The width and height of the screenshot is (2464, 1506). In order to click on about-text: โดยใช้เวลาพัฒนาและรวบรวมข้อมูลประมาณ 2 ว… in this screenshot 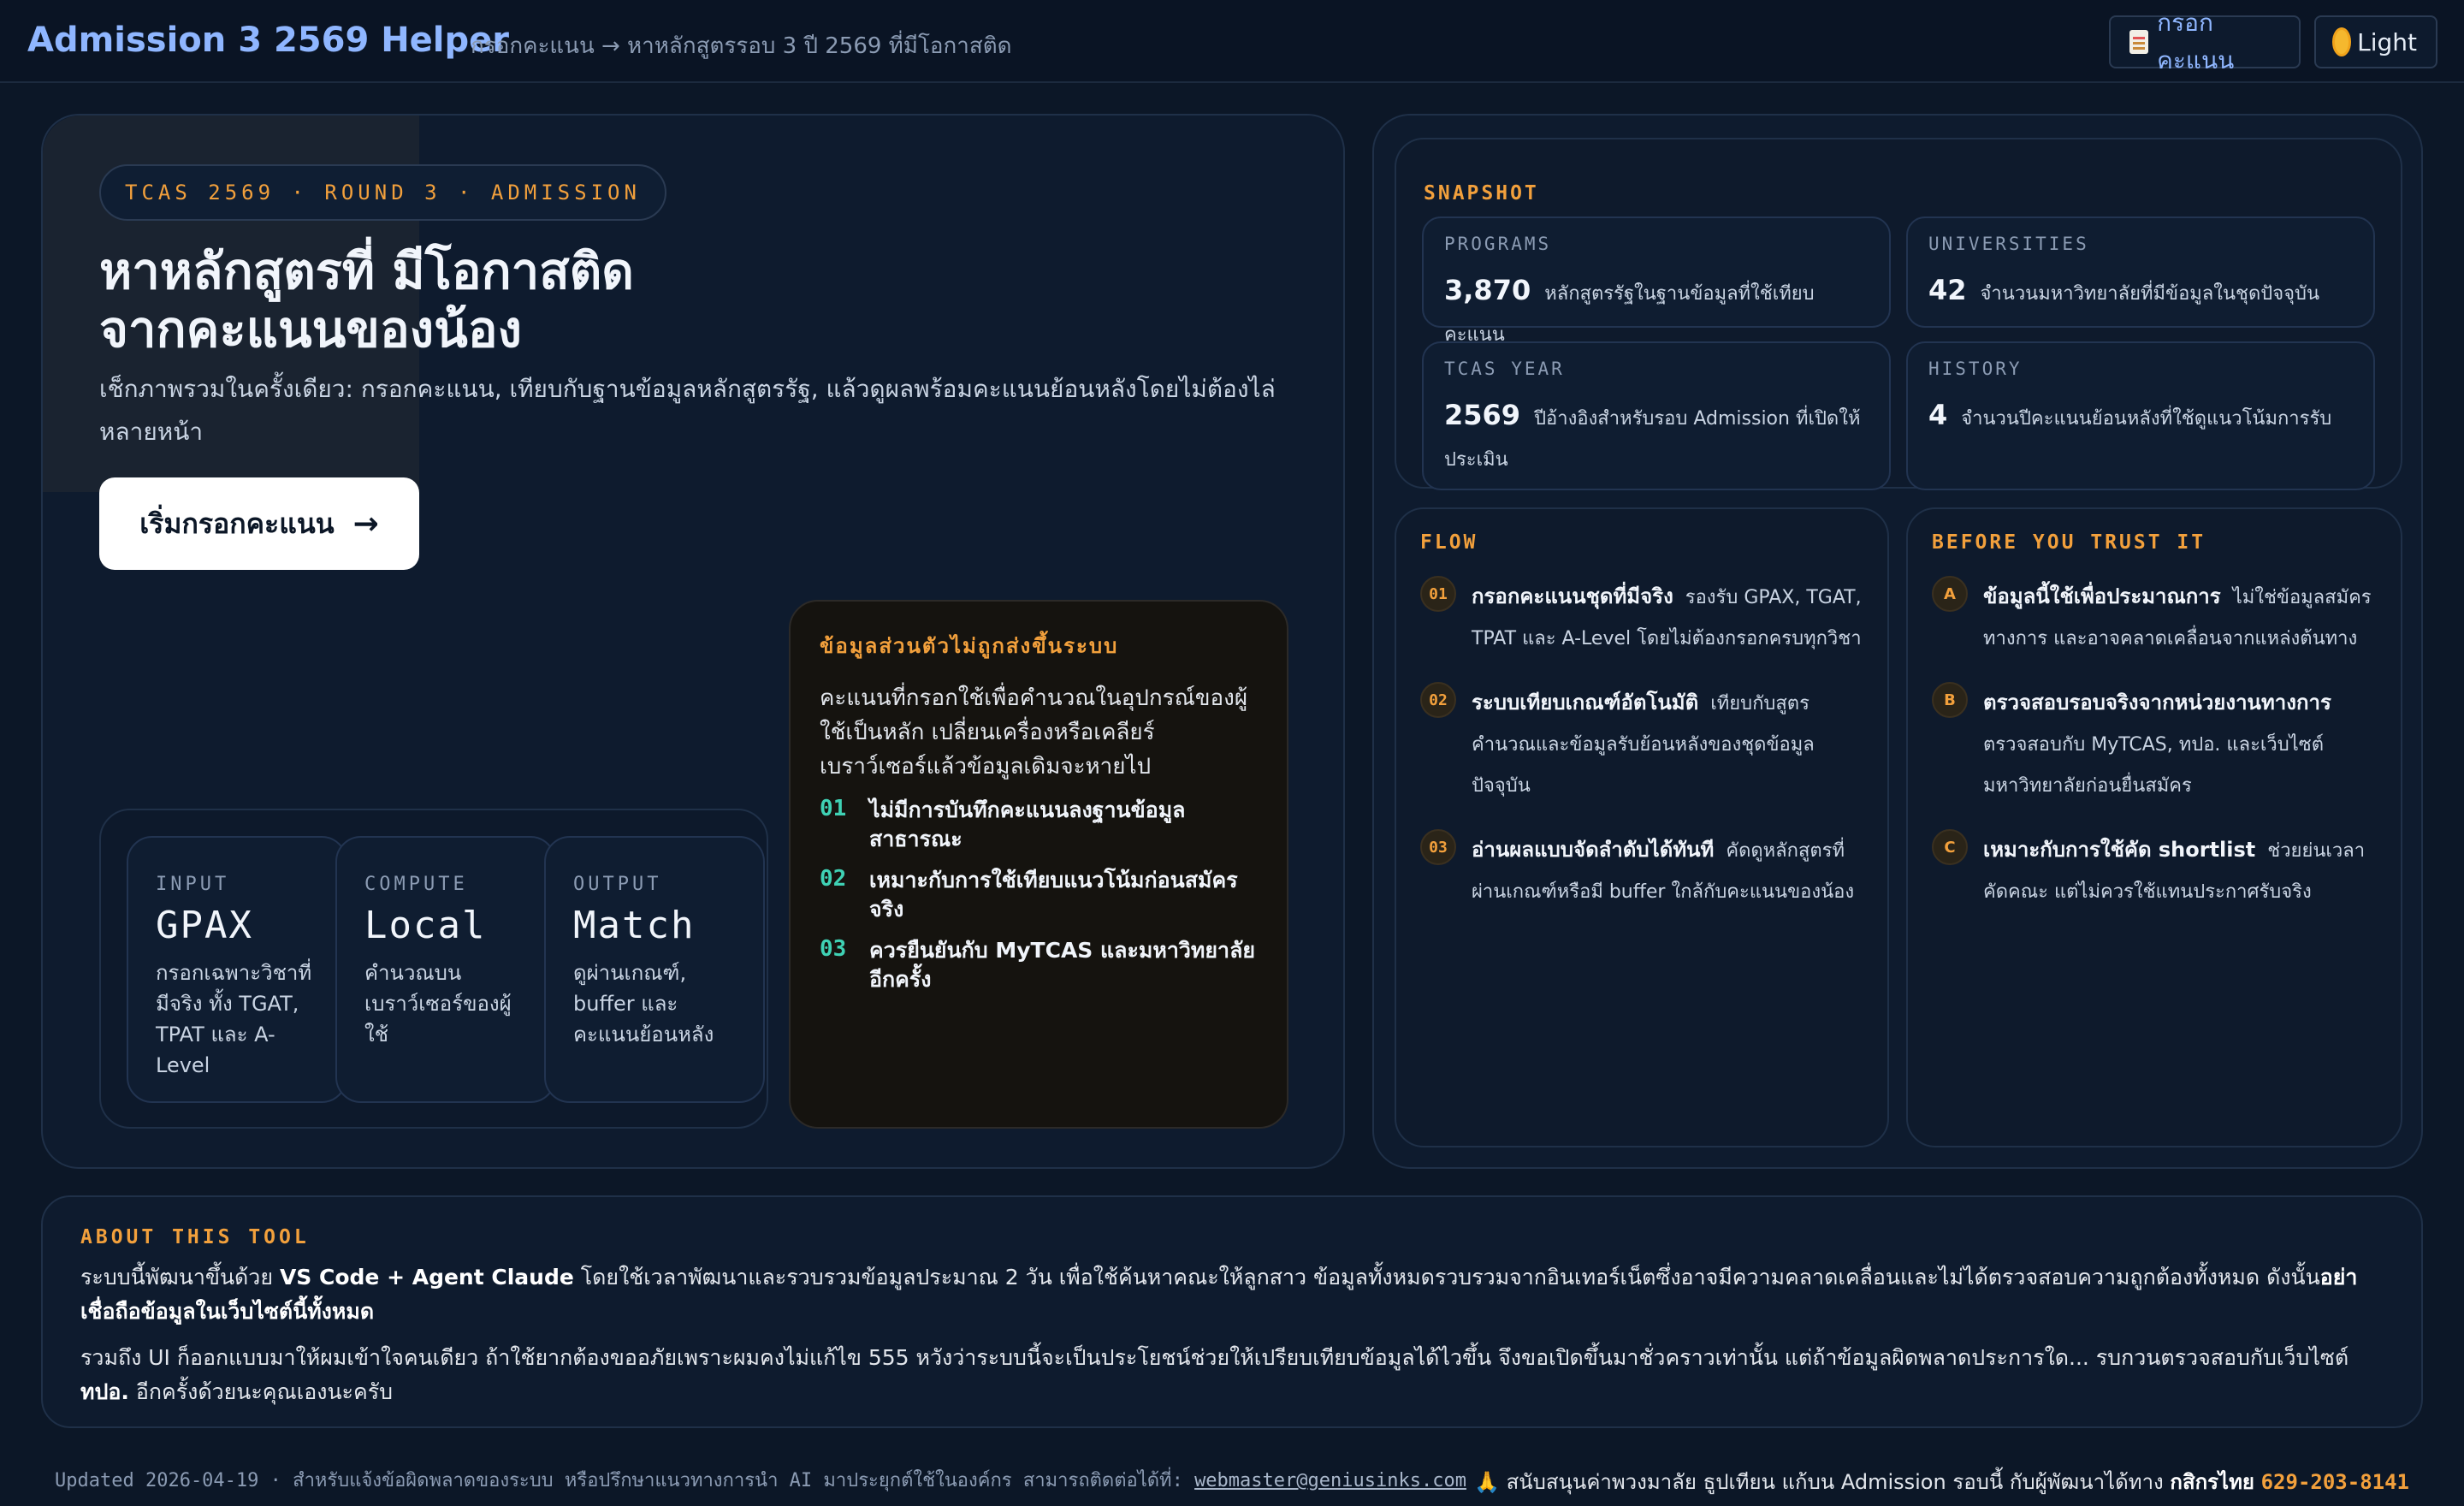, I will do `click(1446, 1277)`.